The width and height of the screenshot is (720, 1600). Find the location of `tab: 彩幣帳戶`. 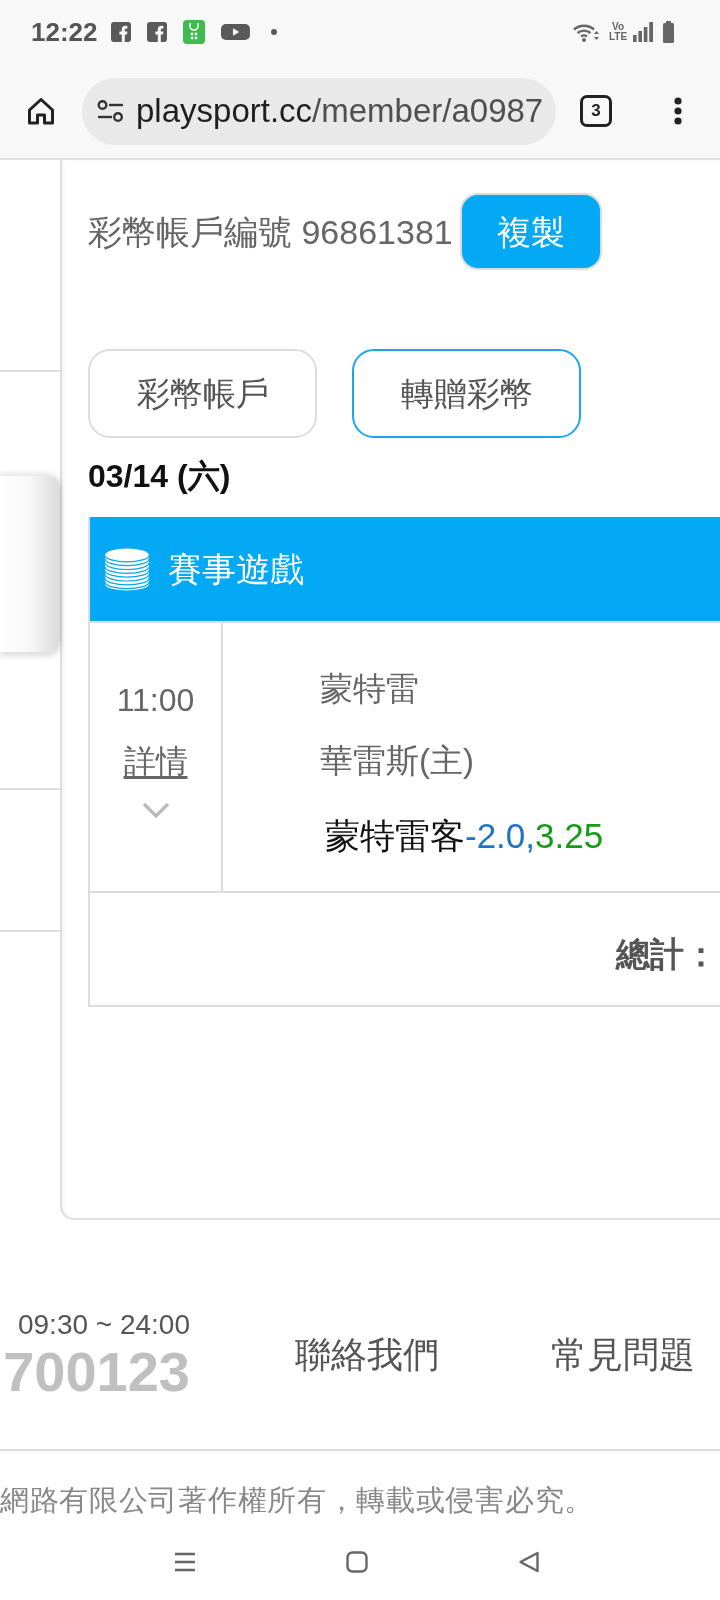

tab: 彩幣帳戶 is located at coordinates (202, 393).